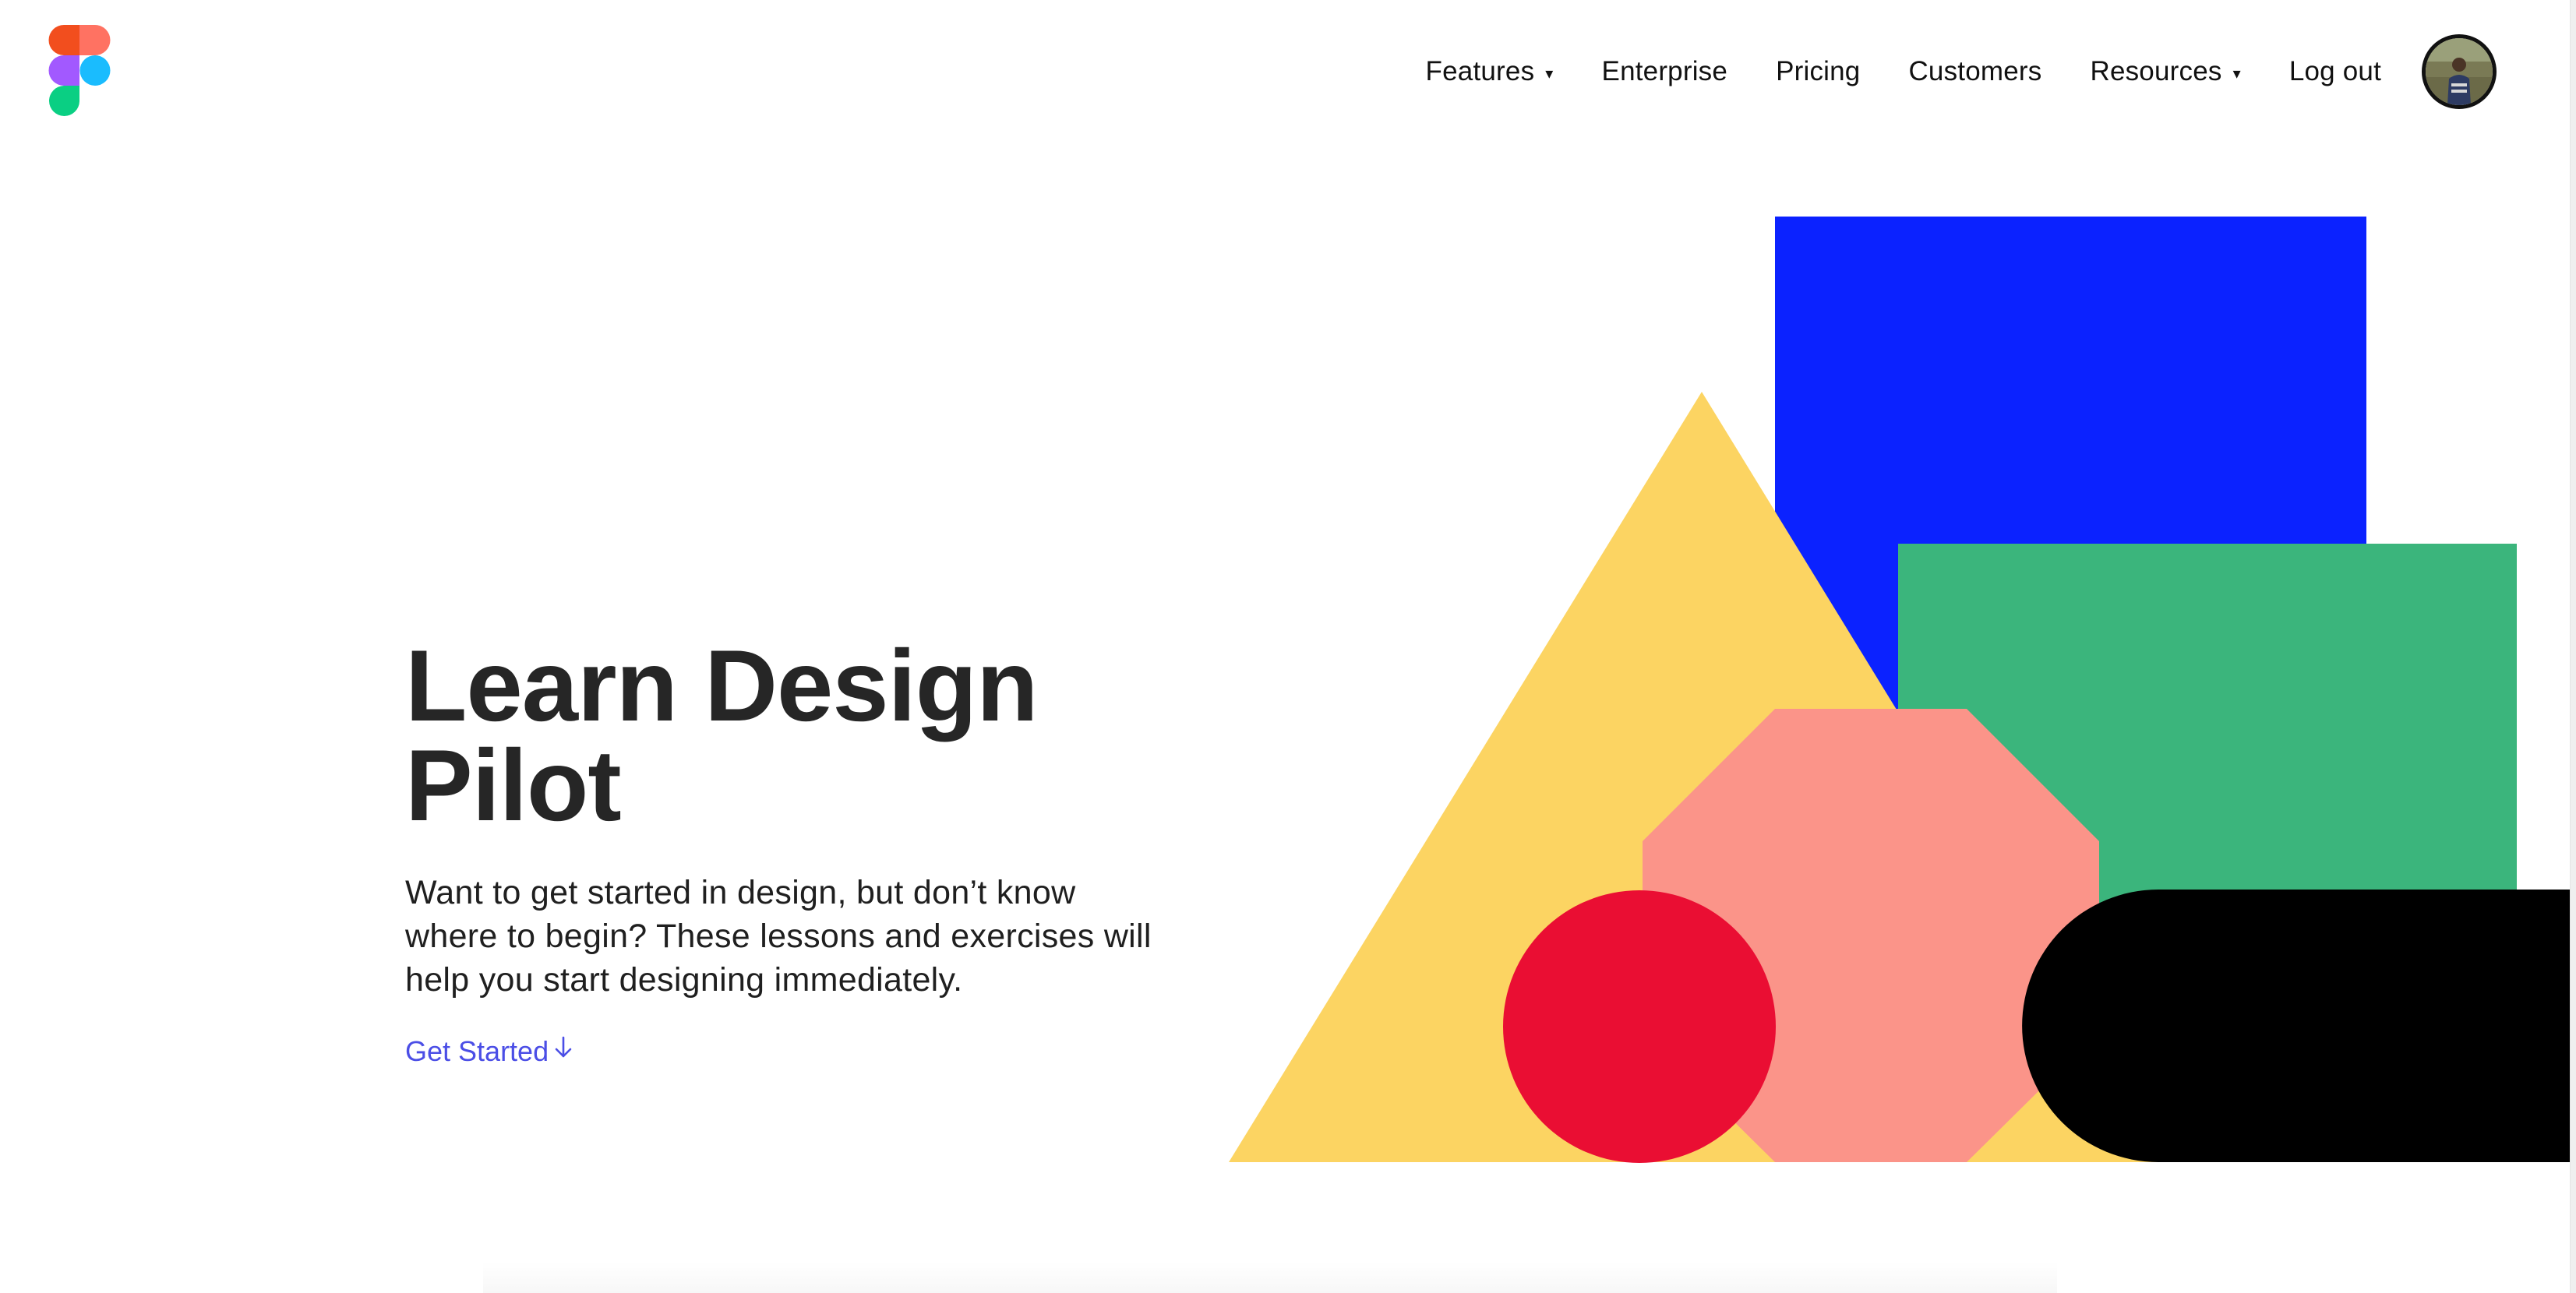 Image resolution: width=2576 pixels, height=1293 pixels. Describe the element at coordinates (1871, 935) in the screenshot. I see `salmon-octagon-shape` at that location.